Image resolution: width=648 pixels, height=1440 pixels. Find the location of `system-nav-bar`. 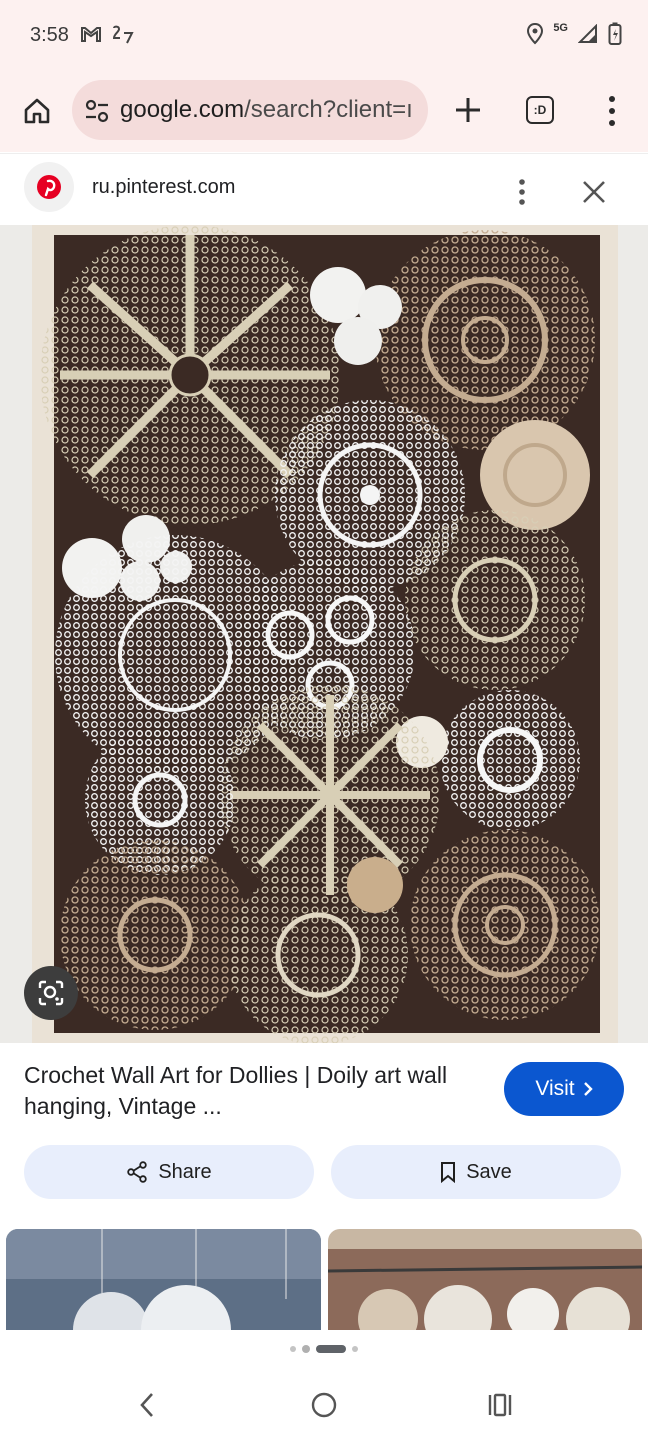

system-nav-bar is located at coordinates (324, 1405).